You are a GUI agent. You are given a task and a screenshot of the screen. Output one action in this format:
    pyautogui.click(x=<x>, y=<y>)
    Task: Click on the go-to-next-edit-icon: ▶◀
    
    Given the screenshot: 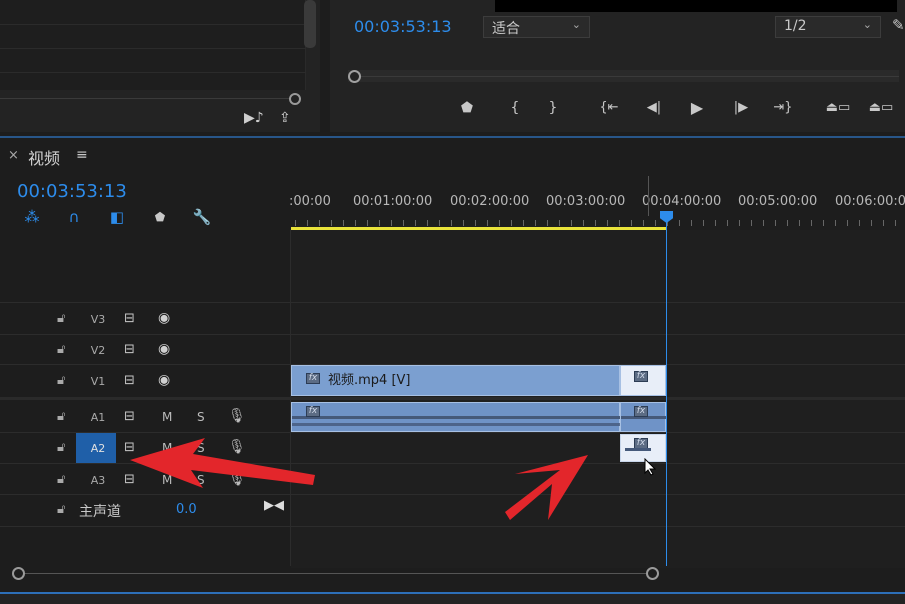 What is the action you would take?
    pyautogui.click(x=274, y=505)
    